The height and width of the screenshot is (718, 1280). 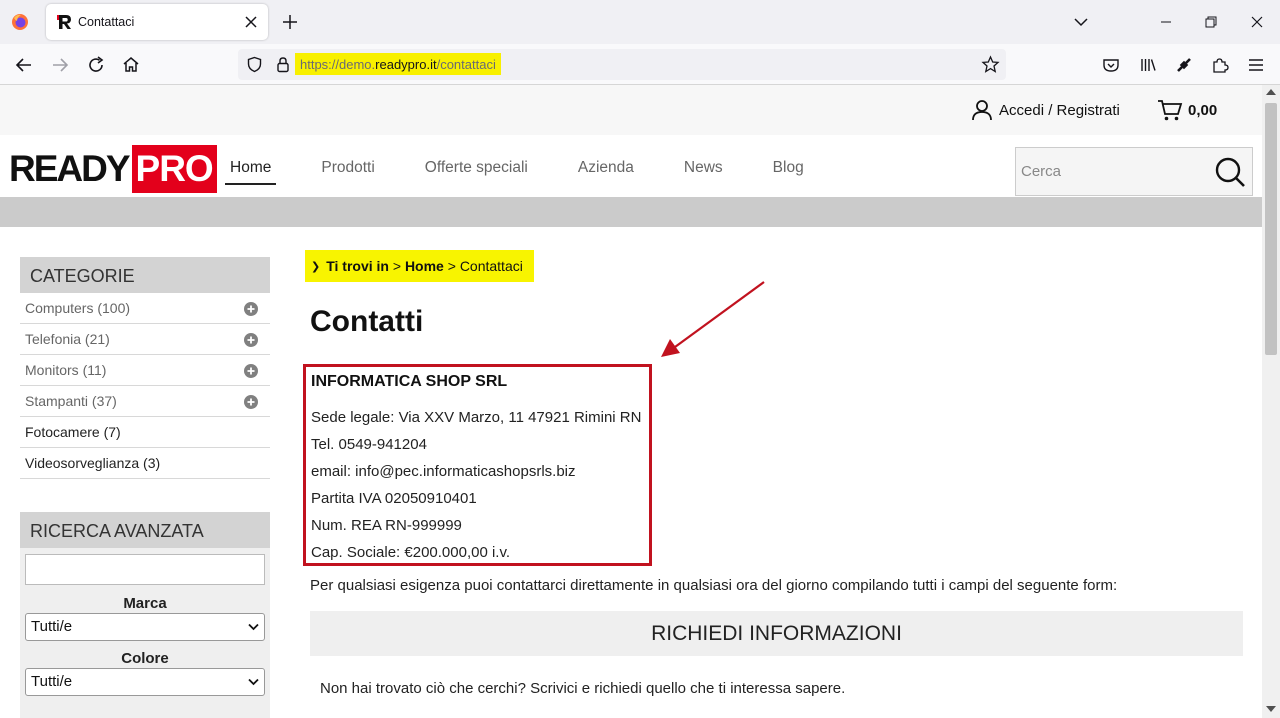 What do you see at coordinates (1211, 22) in the screenshot?
I see `restore-window-icon` at bounding box center [1211, 22].